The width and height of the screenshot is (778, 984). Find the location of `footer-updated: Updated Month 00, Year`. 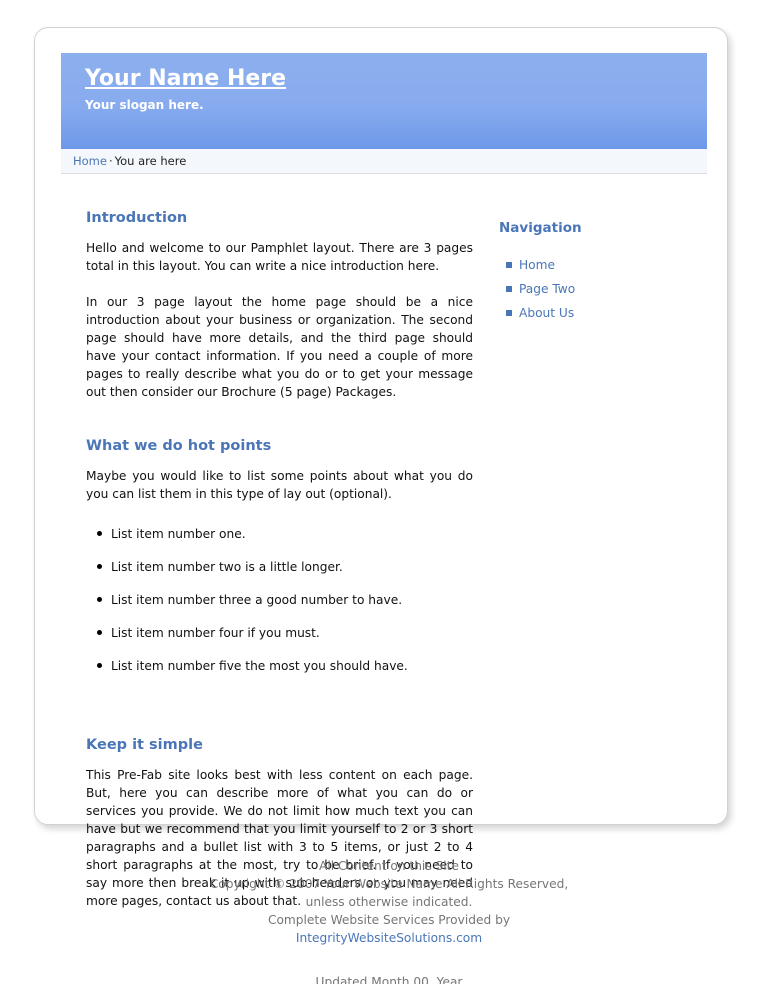

footer-updated: Updated Month 00, Year is located at coordinates (389, 979).